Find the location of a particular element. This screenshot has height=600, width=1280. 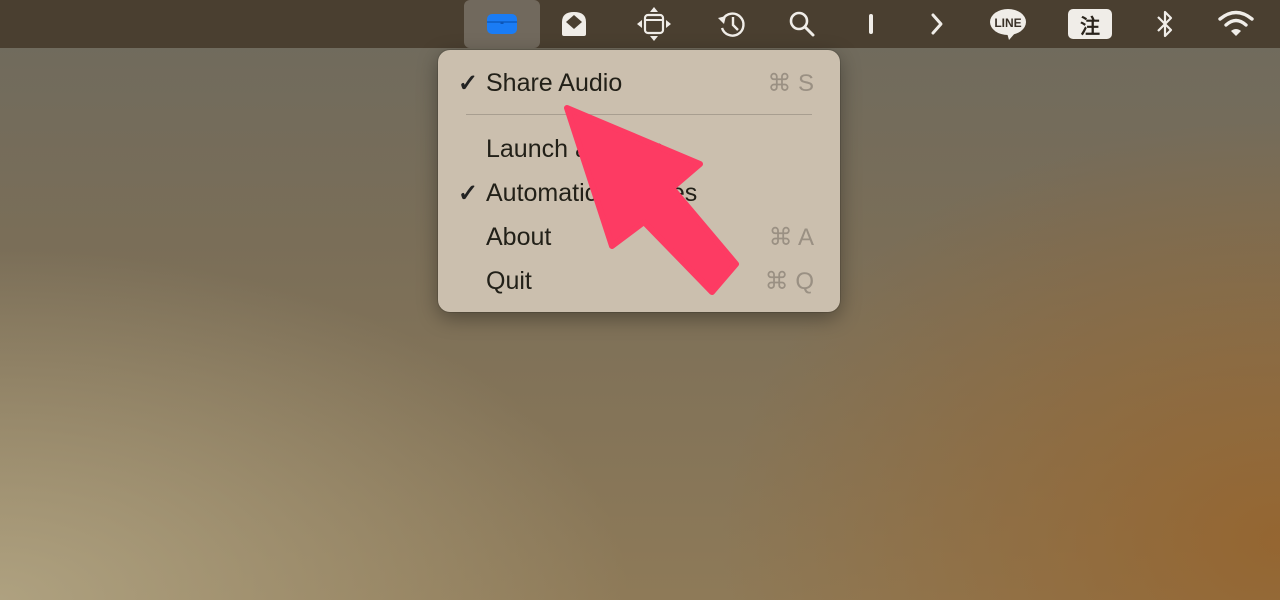

chevron-right-icon is located at coordinates (937, 24).